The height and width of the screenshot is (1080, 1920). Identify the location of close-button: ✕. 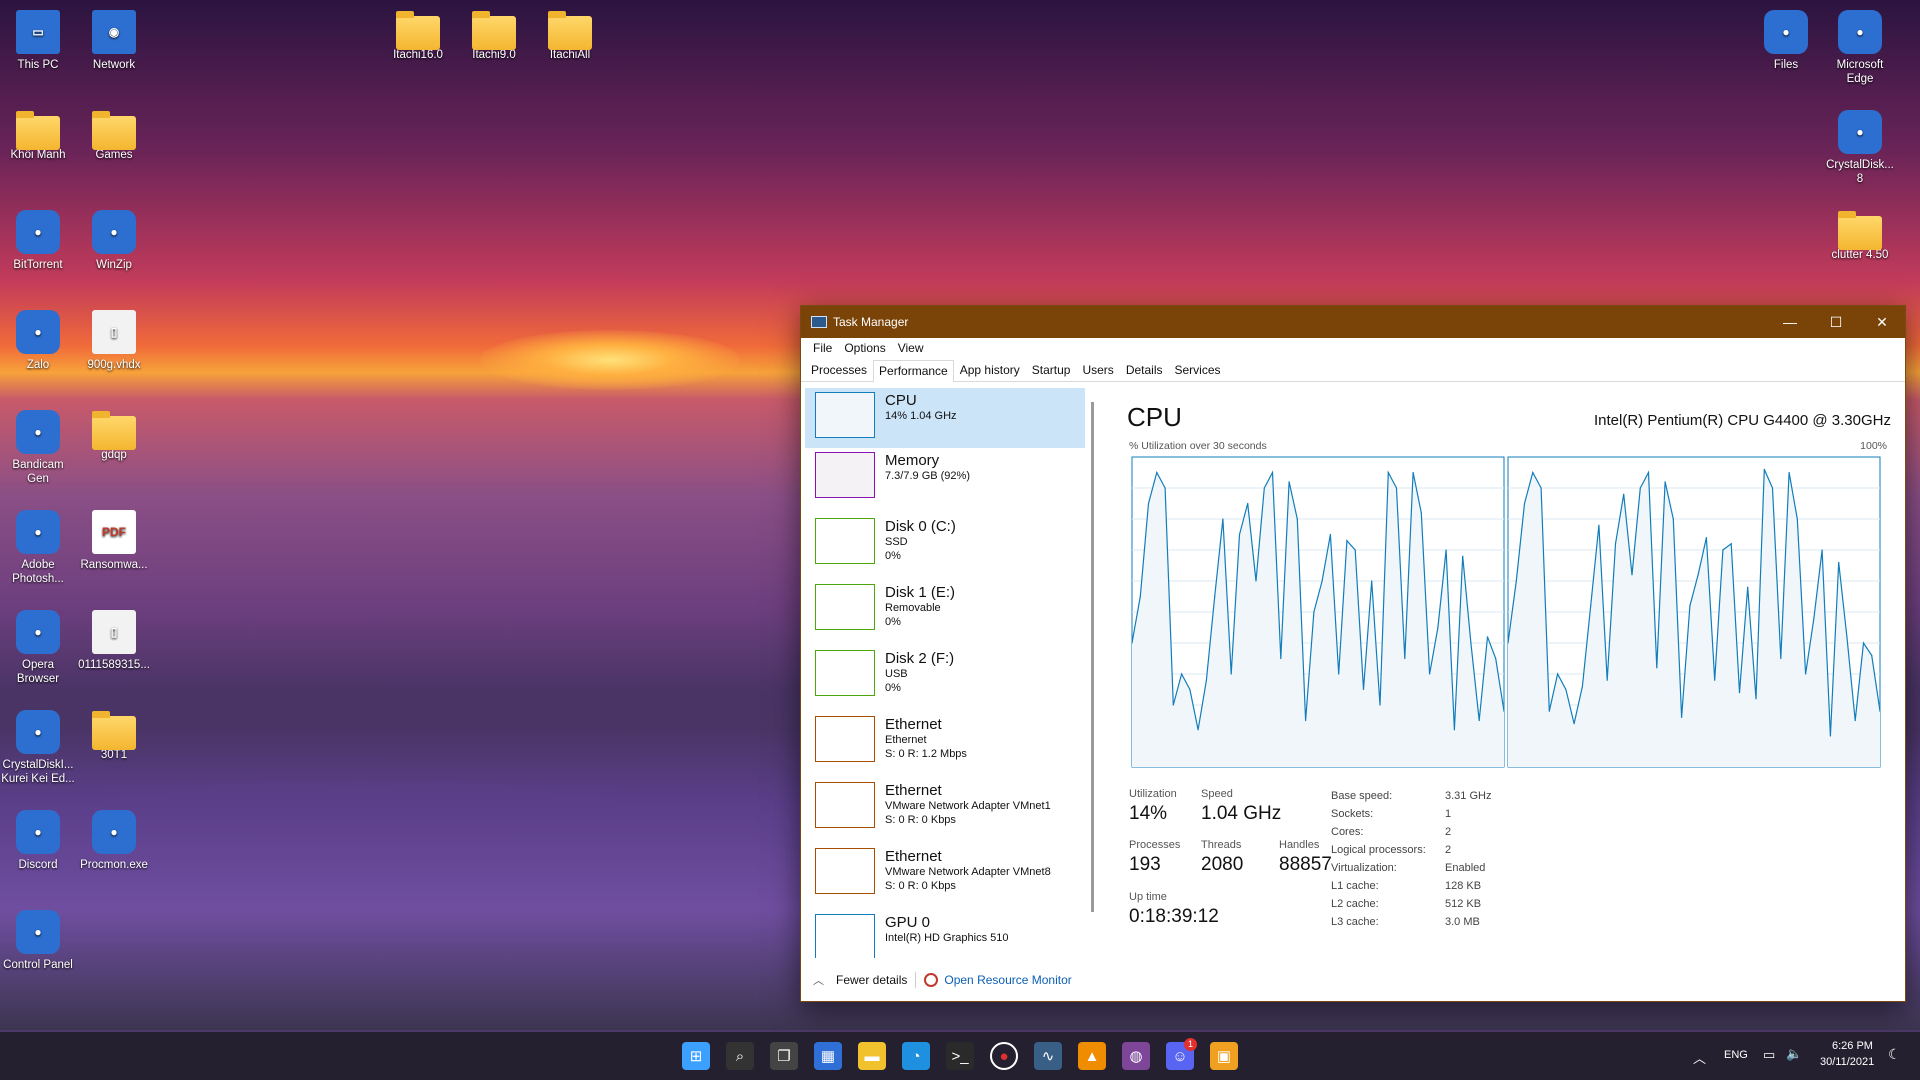
(1882, 322).